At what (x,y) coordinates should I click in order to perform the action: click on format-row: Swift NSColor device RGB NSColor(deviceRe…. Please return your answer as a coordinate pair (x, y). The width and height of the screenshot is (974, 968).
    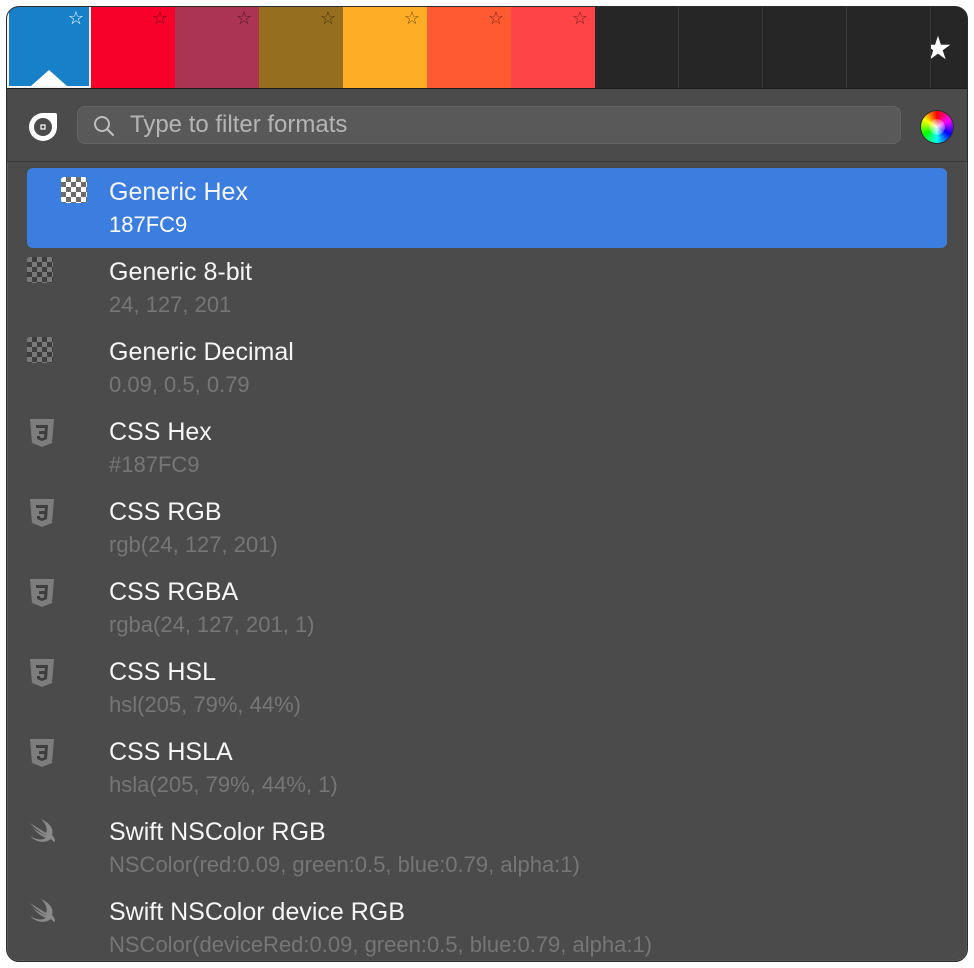
    Looking at the image, I should click on (487, 924).